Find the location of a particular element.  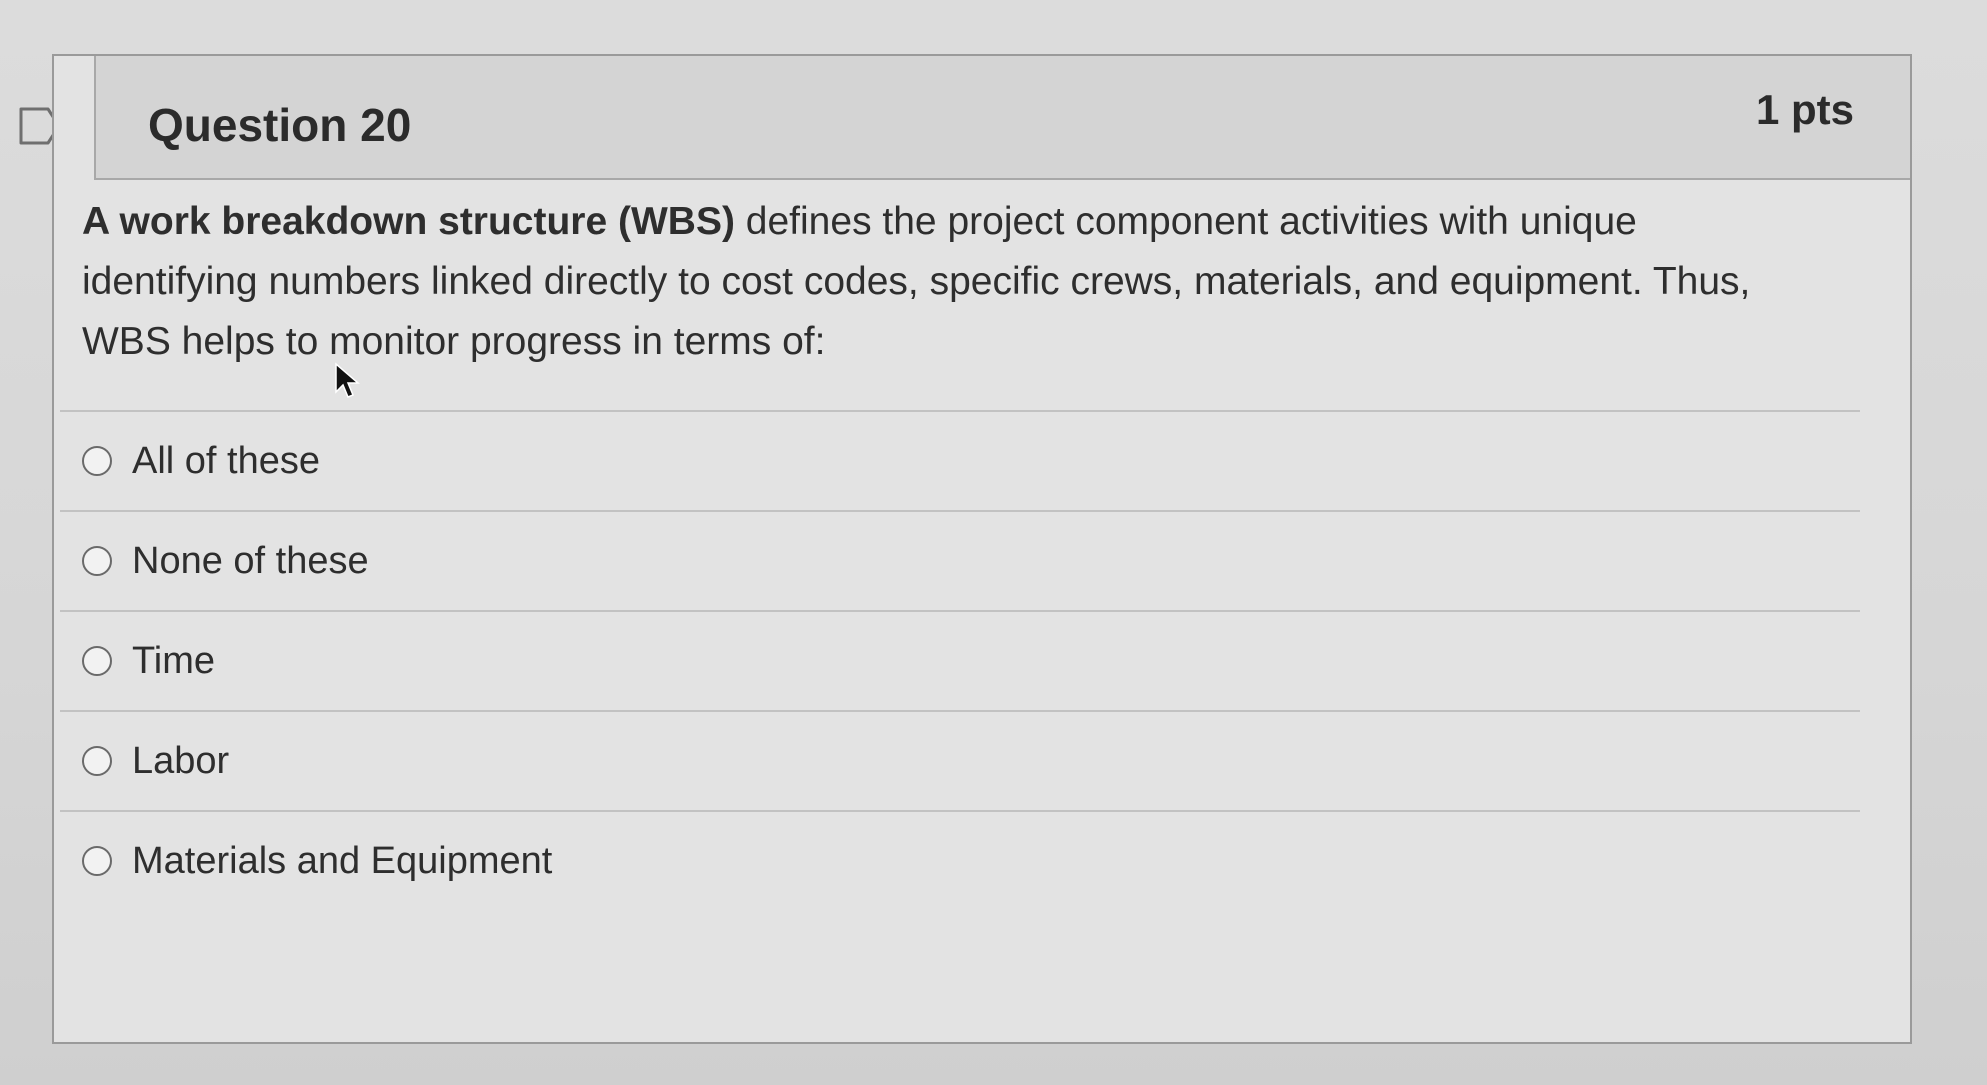

answer-label: None of these is located at coordinates (250, 560).